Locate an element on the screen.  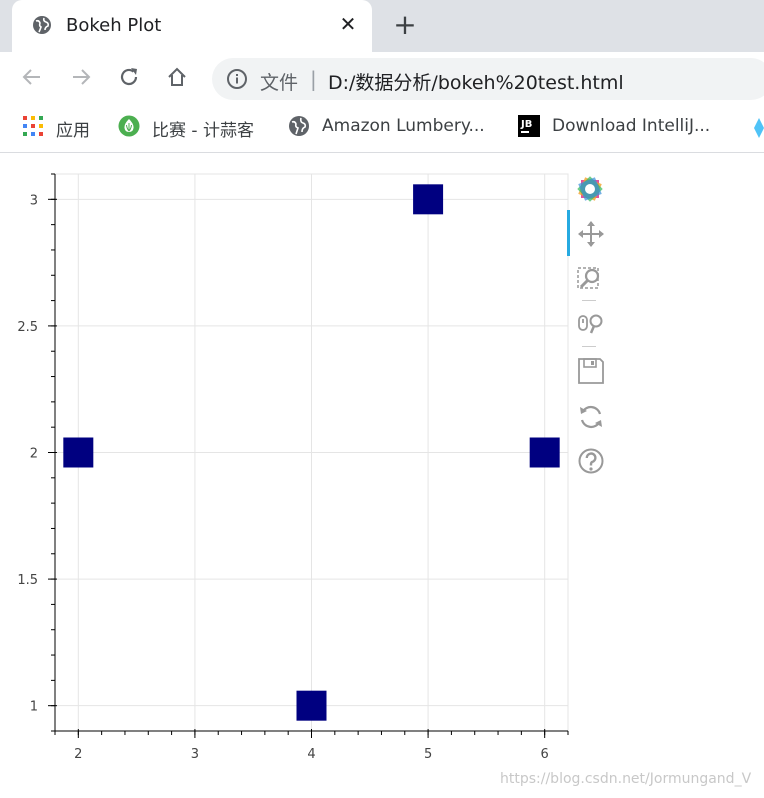
bookmark-label: 比赛 - 计蒜客 is located at coordinates (203, 131).